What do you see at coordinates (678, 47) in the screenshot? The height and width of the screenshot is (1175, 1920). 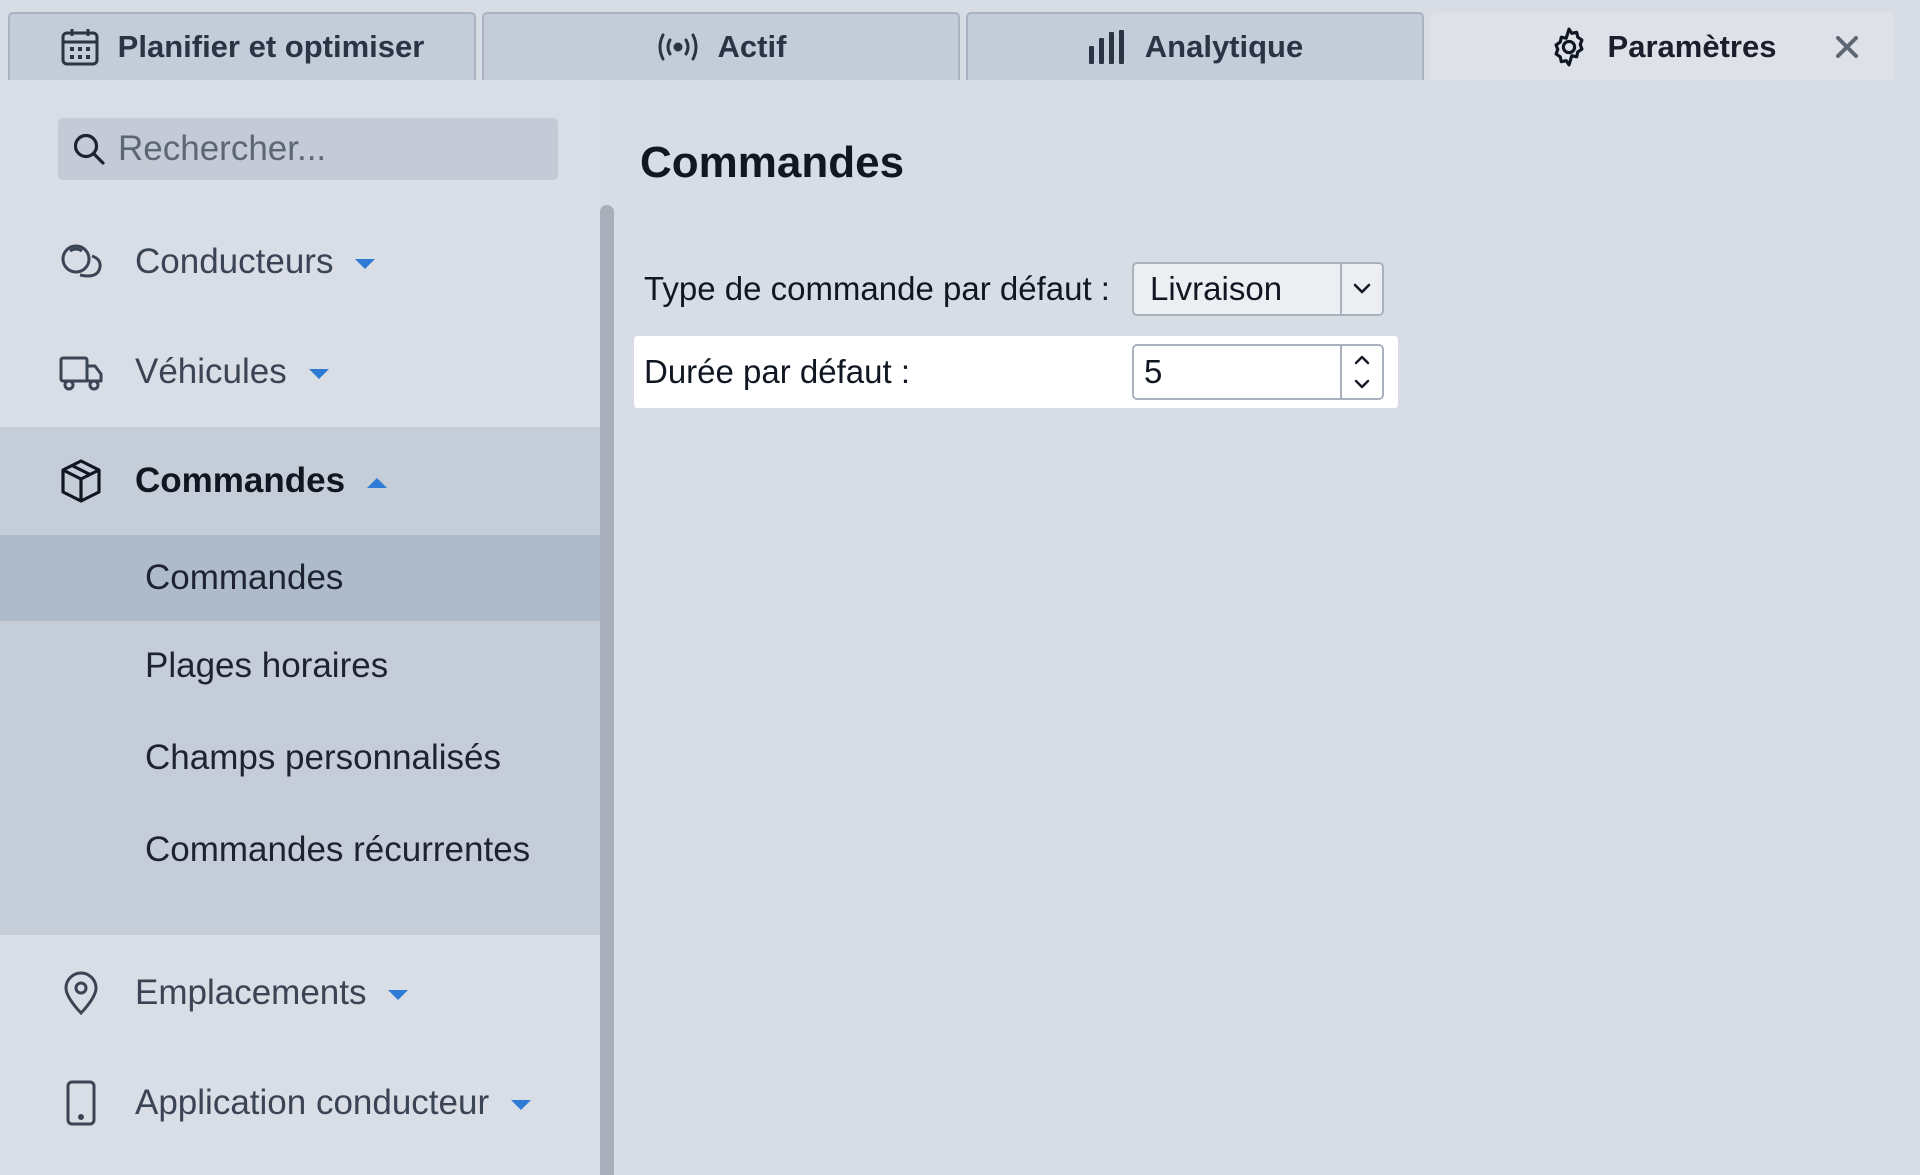 I see `broadcast-icon` at bounding box center [678, 47].